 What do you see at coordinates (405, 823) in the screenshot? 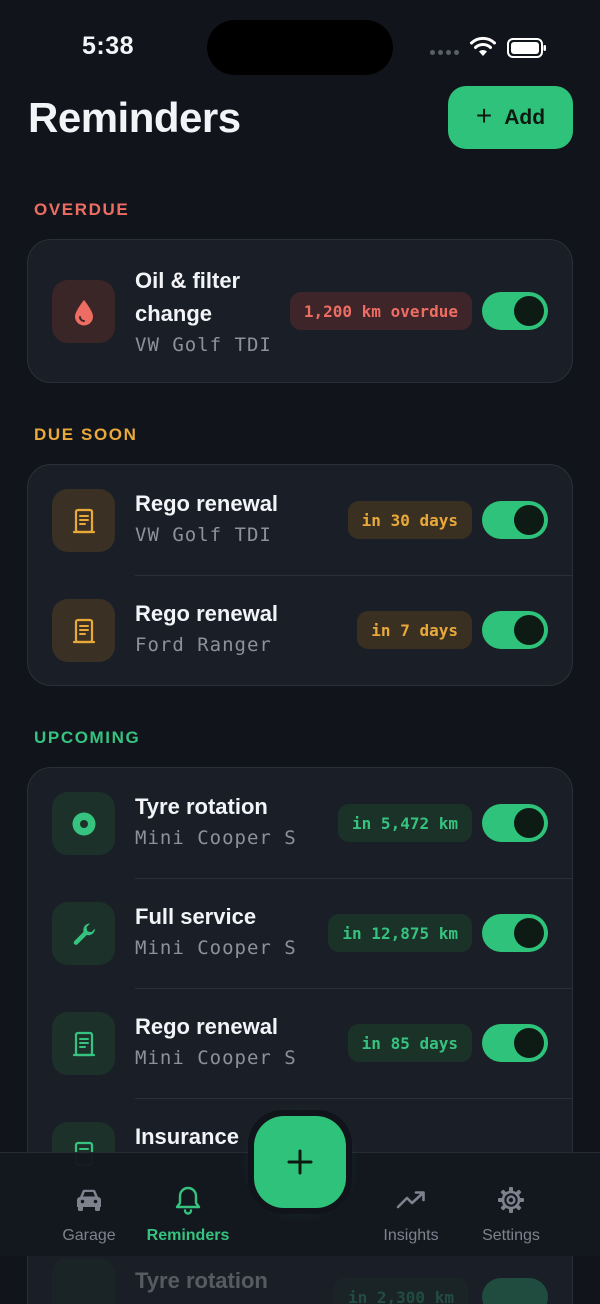
I see `status-badge: in 5,472 km` at bounding box center [405, 823].